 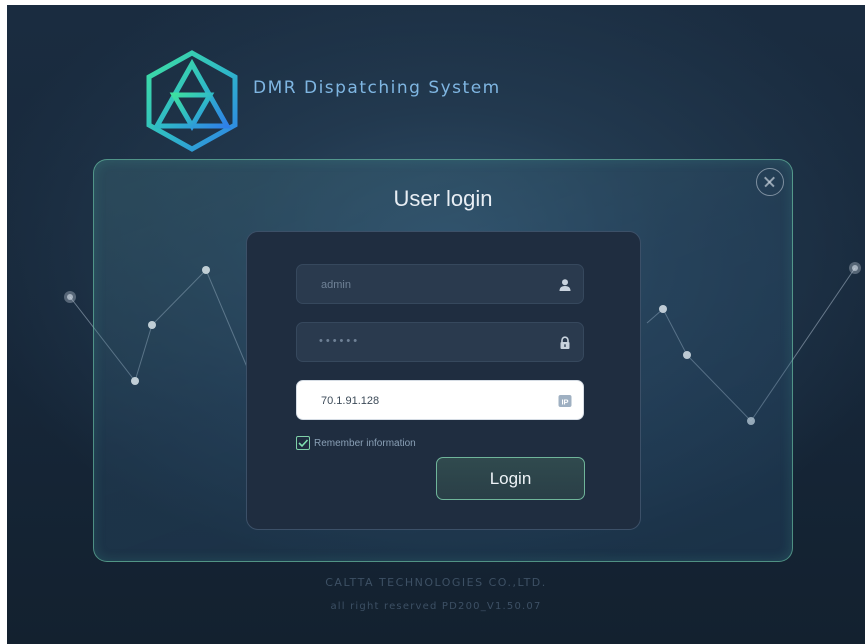 What do you see at coordinates (436, 582) in the screenshot?
I see `company-name: CALTTA TECHNOLOGIES CO.,LTD.` at bounding box center [436, 582].